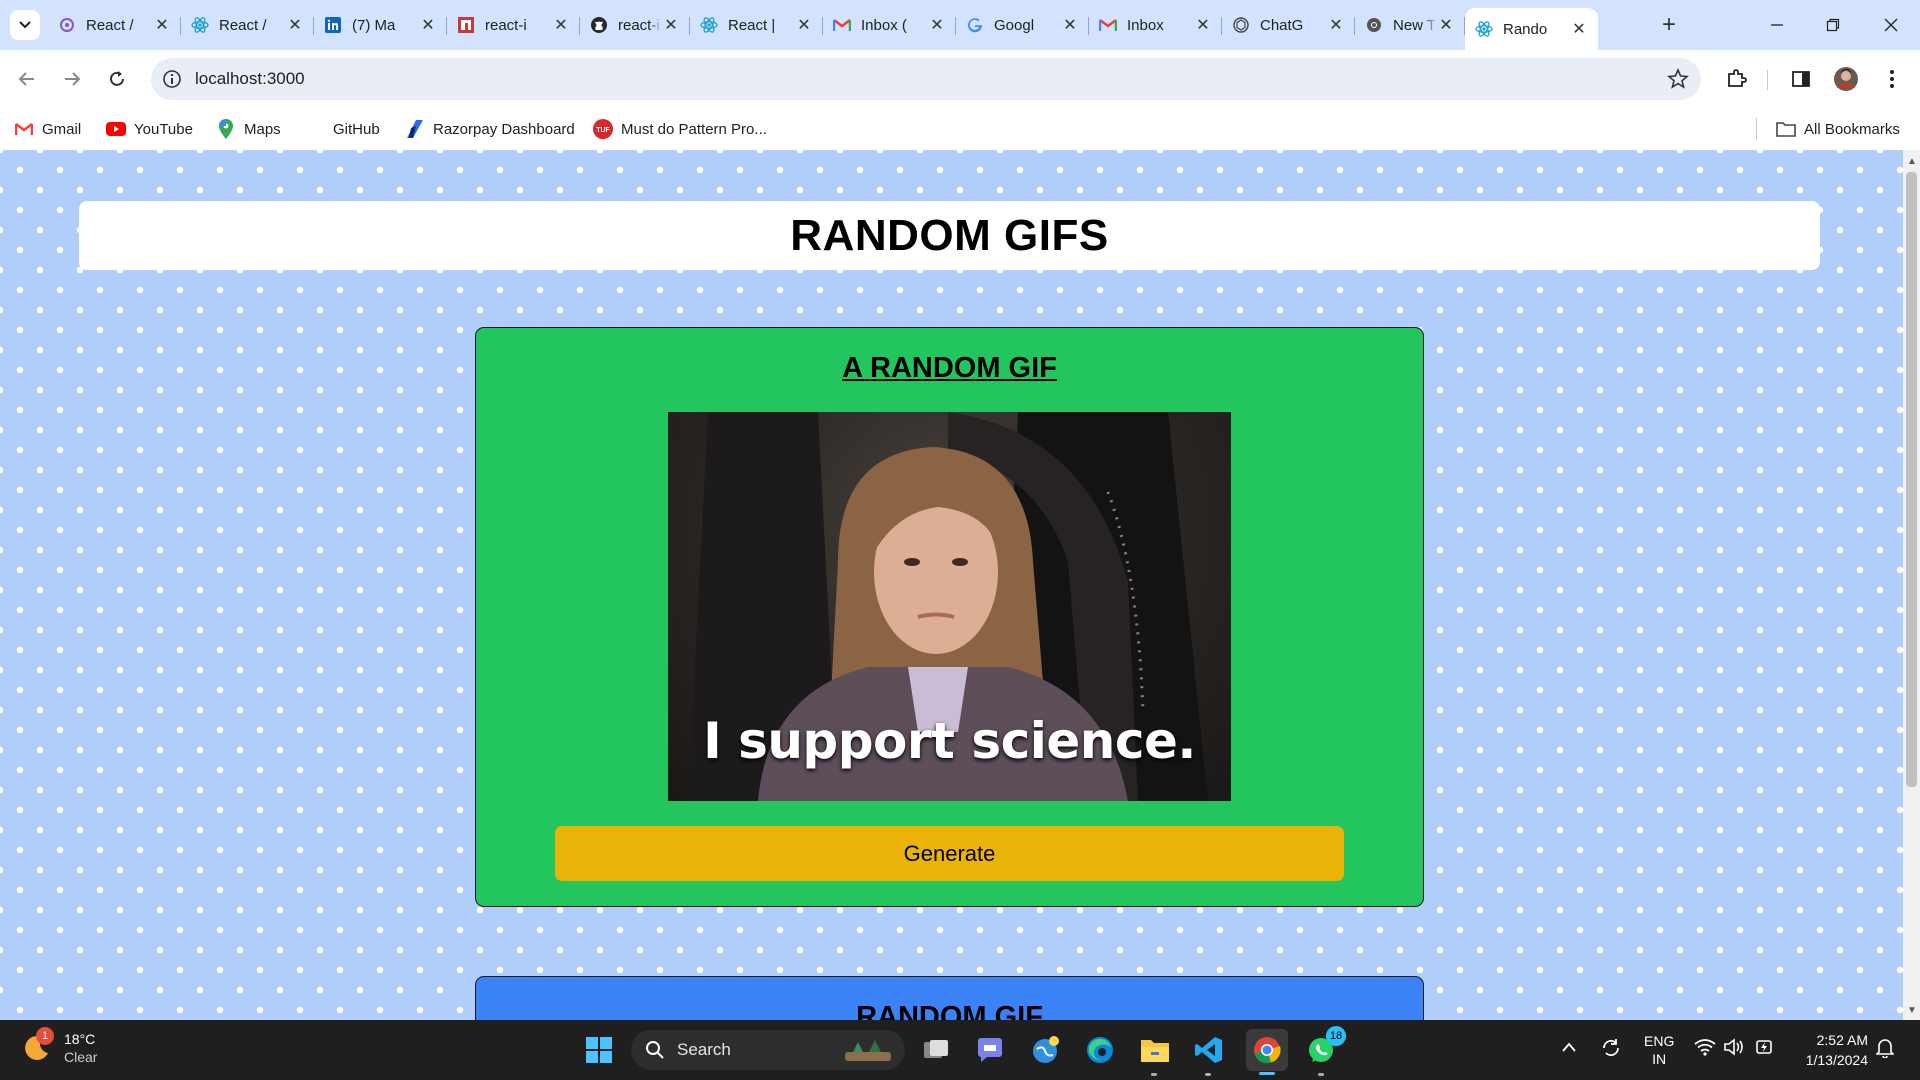  Describe the element at coordinates (1705, 1048) in the screenshot. I see `network-tray-icon` at that location.